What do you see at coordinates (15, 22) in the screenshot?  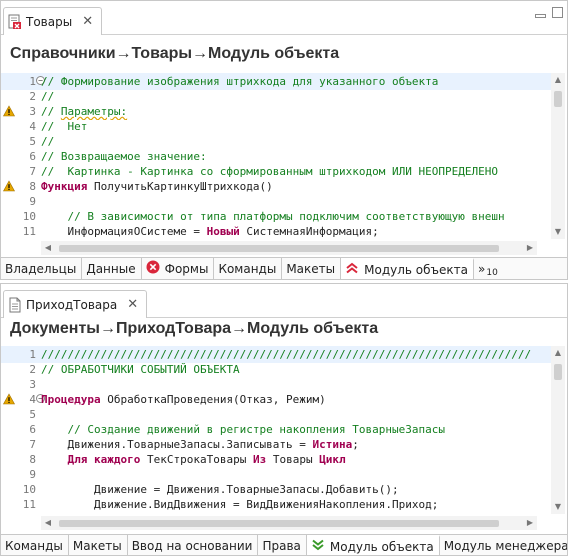 I see `catalog-doc-icon` at bounding box center [15, 22].